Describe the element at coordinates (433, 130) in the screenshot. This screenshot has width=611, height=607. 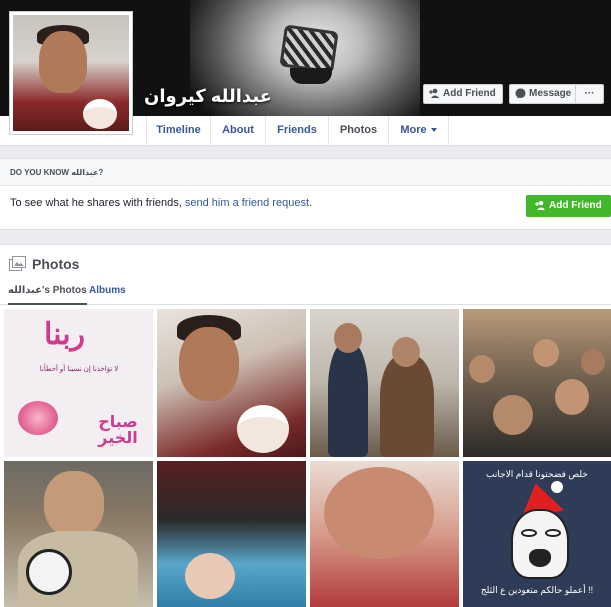
I see `chevron-down-icon` at that location.